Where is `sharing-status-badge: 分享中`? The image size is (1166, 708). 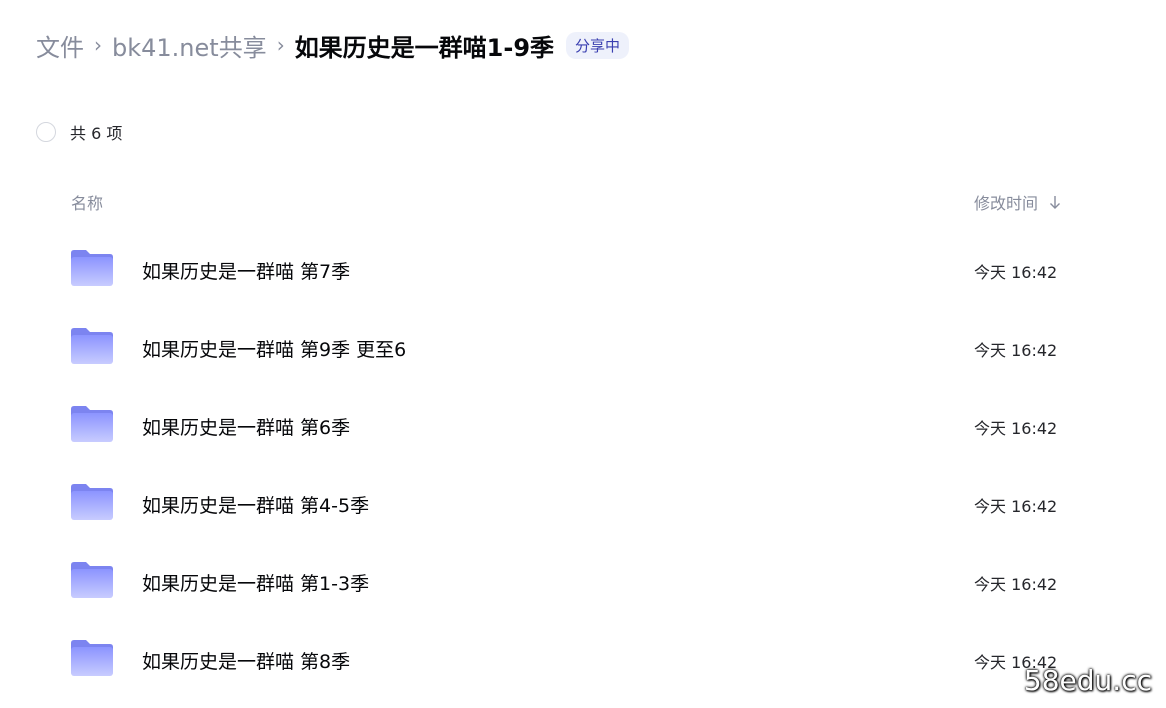
sharing-status-badge: 分享中 is located at coordinates (598, 45).